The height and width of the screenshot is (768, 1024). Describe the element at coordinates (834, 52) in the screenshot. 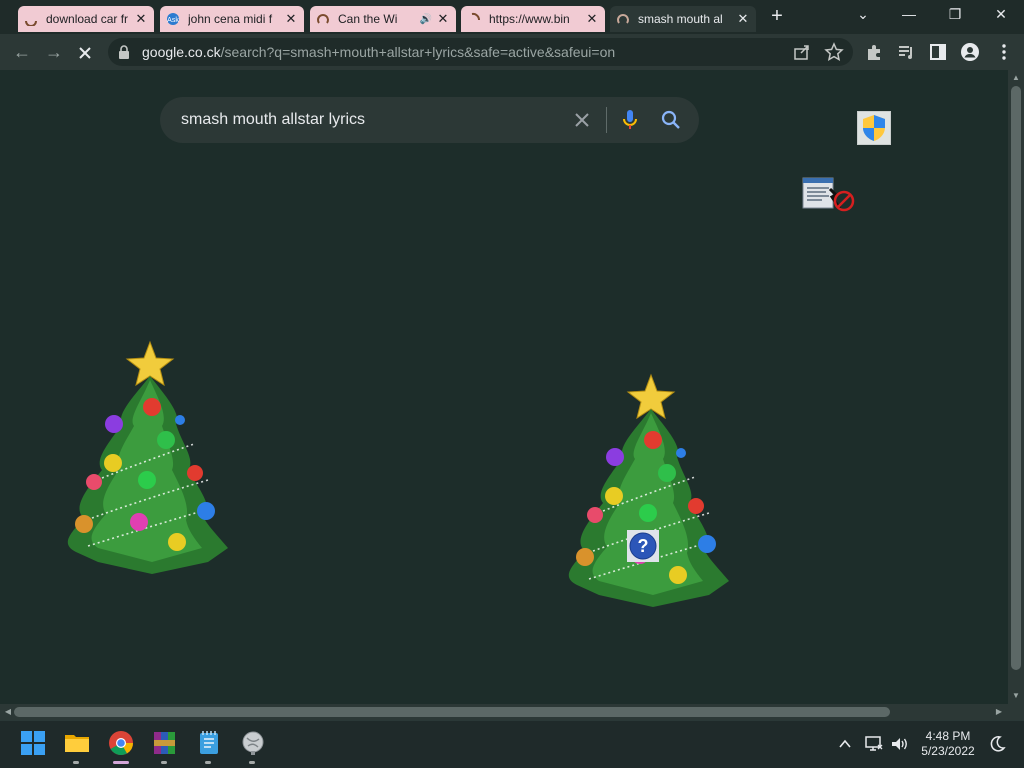

I see `bookmark-star-icon` at that location.